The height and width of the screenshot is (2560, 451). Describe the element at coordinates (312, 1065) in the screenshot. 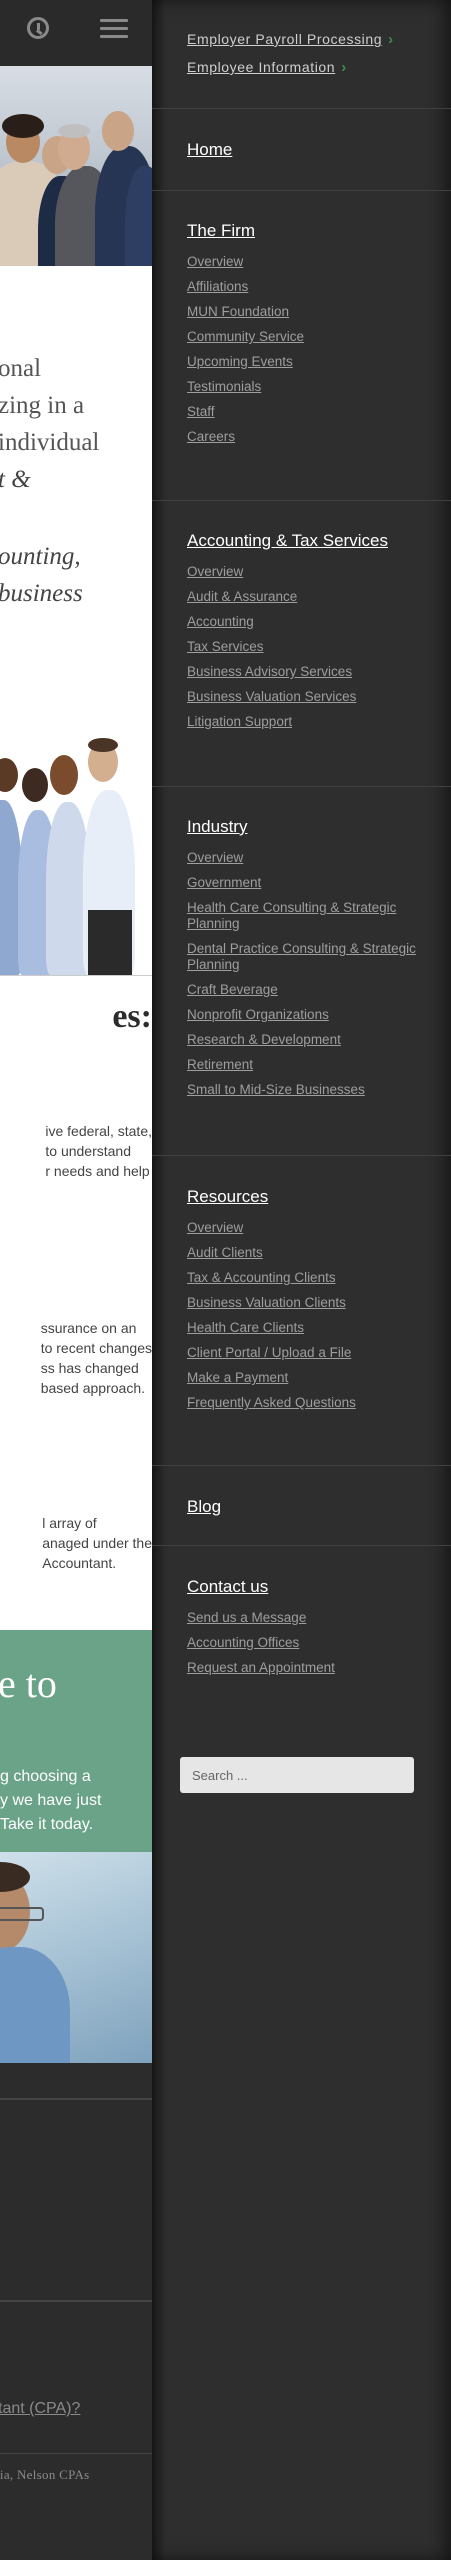

I see `menu-item-retirement: Retirement` at that location.